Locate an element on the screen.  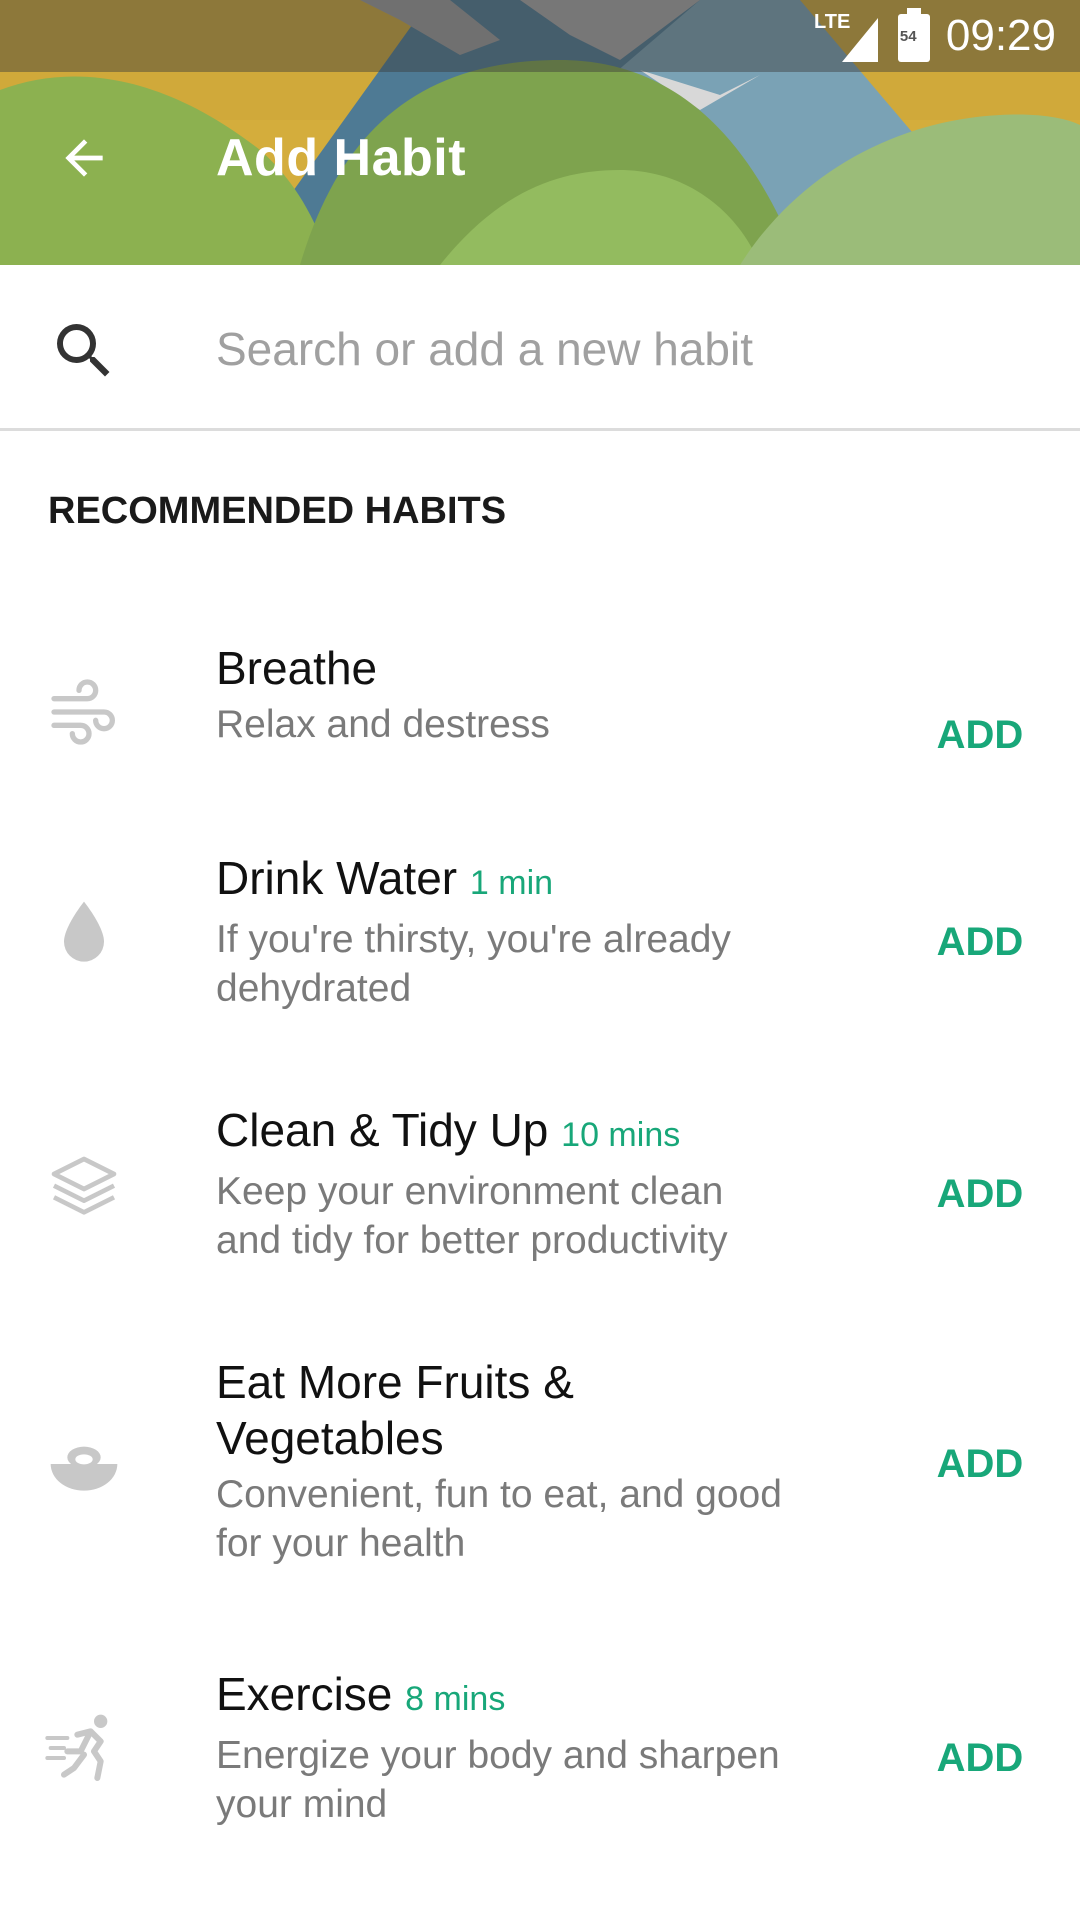
habit-duration: 8 mins is located at coordinates (455, 1699).